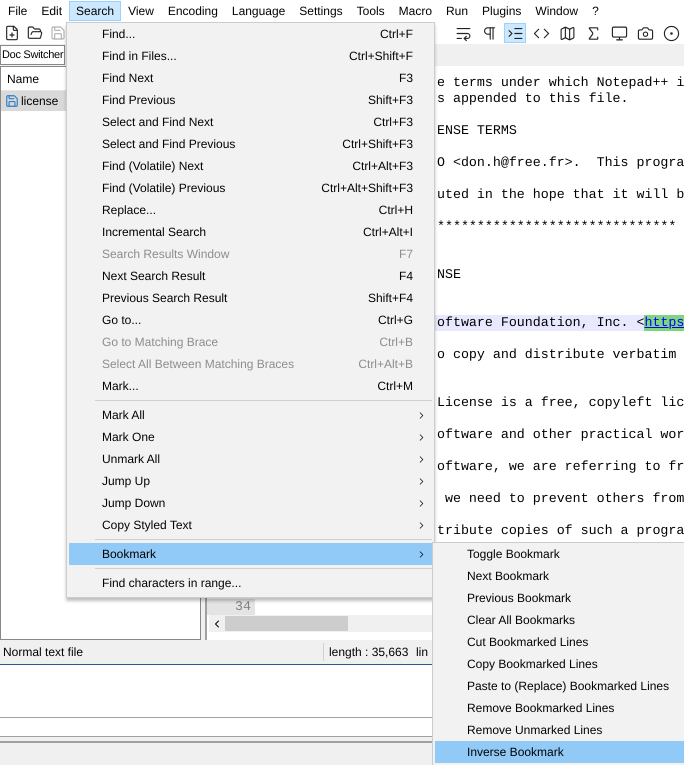 This screenshot has width=684, height=765. Describe the element at coordinates (192, 11) in the screenshot. I see `menu-bar-item: Encoding` at that location.